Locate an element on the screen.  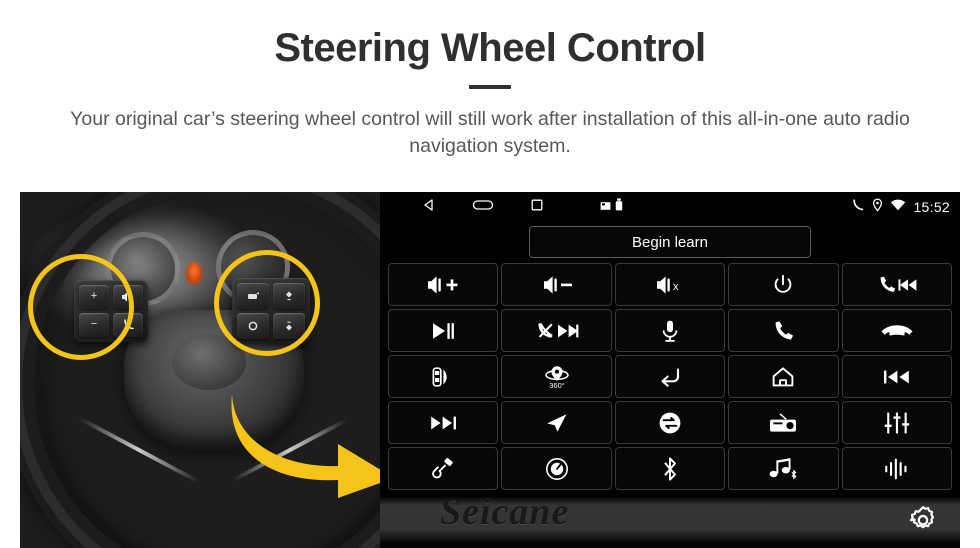
usb-cable-icon is located at coordinates (442, 467).